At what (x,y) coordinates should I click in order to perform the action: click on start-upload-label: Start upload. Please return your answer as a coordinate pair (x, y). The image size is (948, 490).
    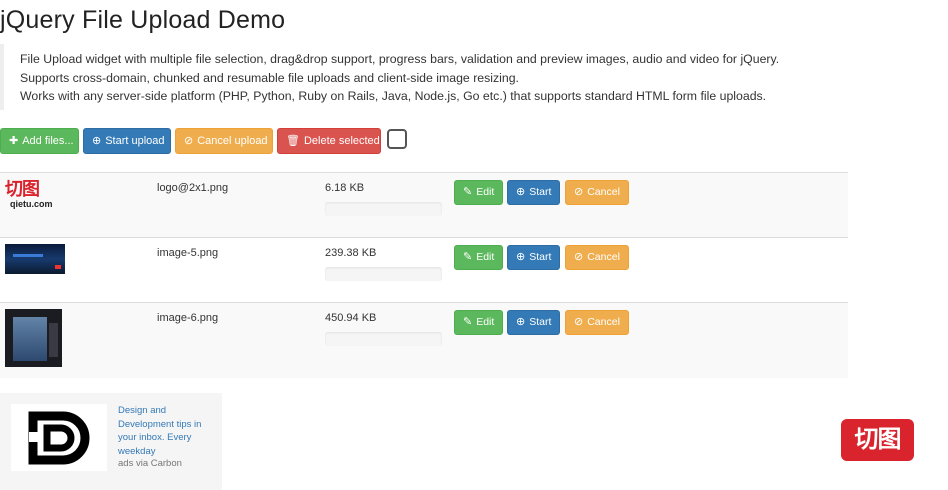
    Looking at the image, I should click on (135, 141).